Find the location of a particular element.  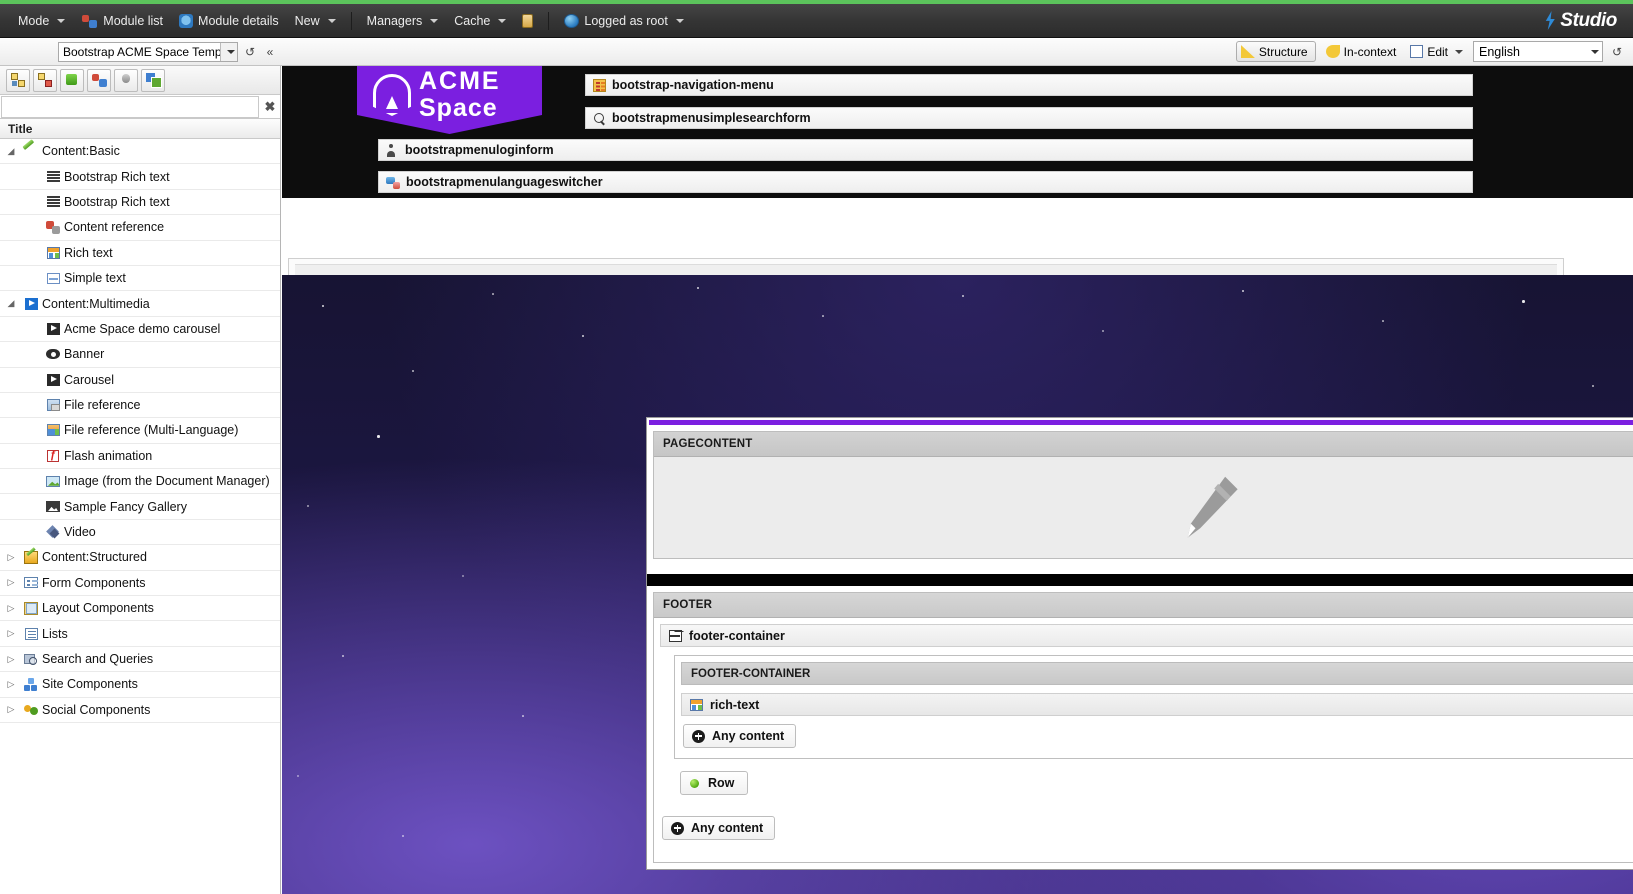

toolbar-divider is located at coordinates (351, 20).